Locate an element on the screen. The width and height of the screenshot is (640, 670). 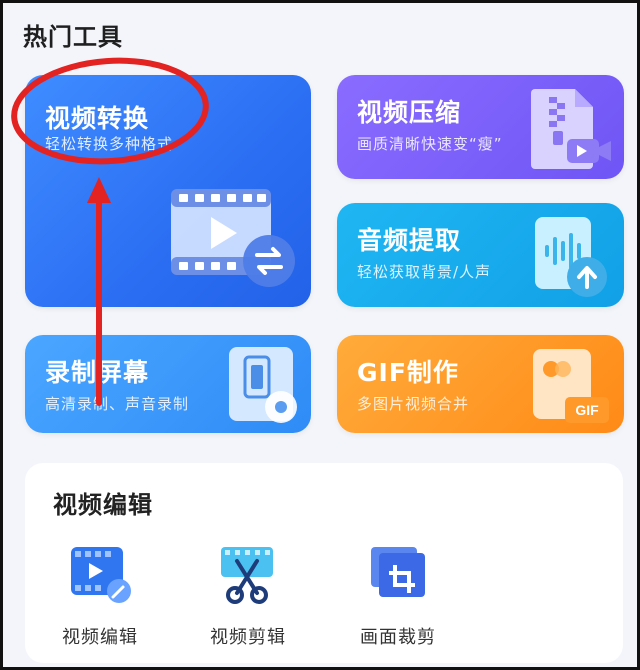
tool-frame-crop-label: 画面裁剪 is located at coordinates (398, 637).